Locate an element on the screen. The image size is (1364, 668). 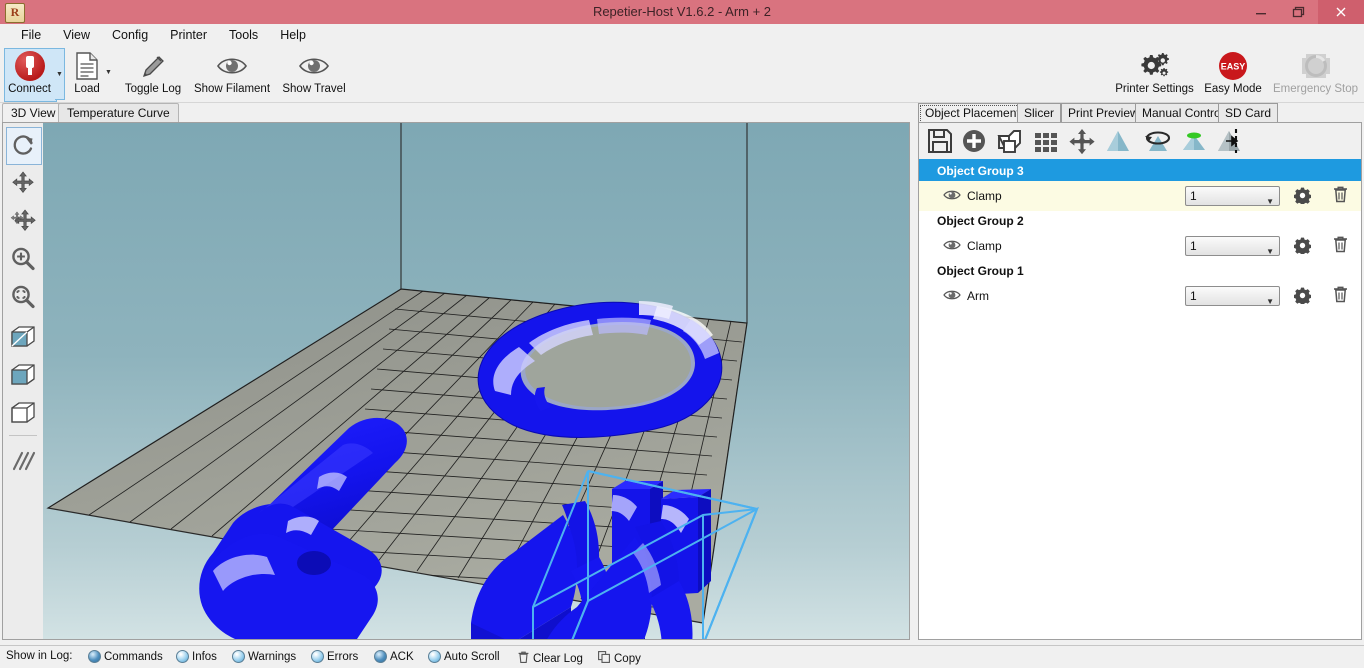
show-filament-button: Show Filament is located at coordinates (232, 74).